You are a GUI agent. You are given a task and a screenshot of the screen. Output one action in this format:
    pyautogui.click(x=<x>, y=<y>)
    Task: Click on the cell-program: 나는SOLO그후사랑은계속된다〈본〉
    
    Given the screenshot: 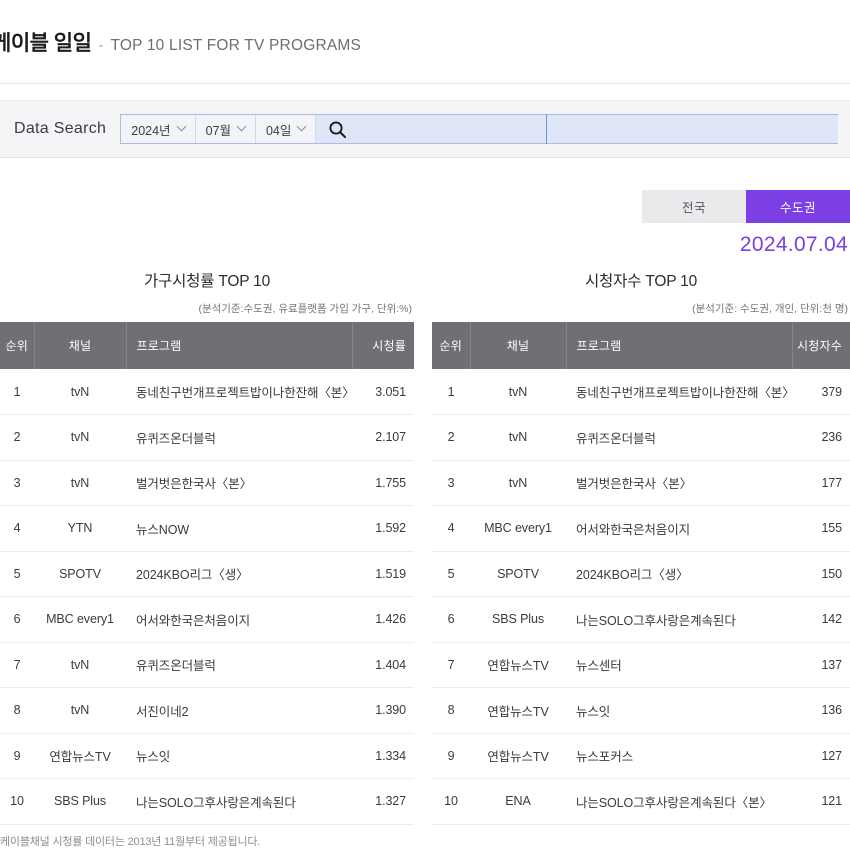 What is the action you would take?
    pyautogui.click(x=679, y=801)
    